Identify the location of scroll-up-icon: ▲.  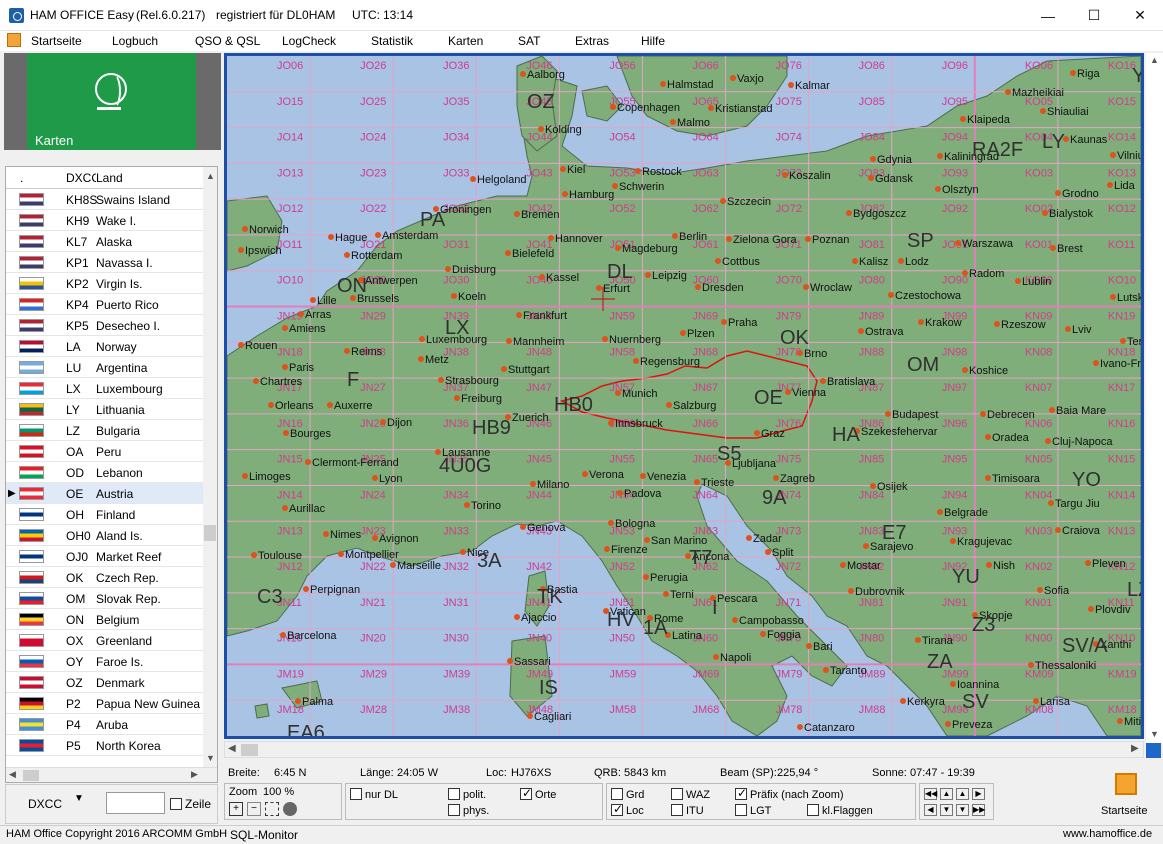
(210, 176).